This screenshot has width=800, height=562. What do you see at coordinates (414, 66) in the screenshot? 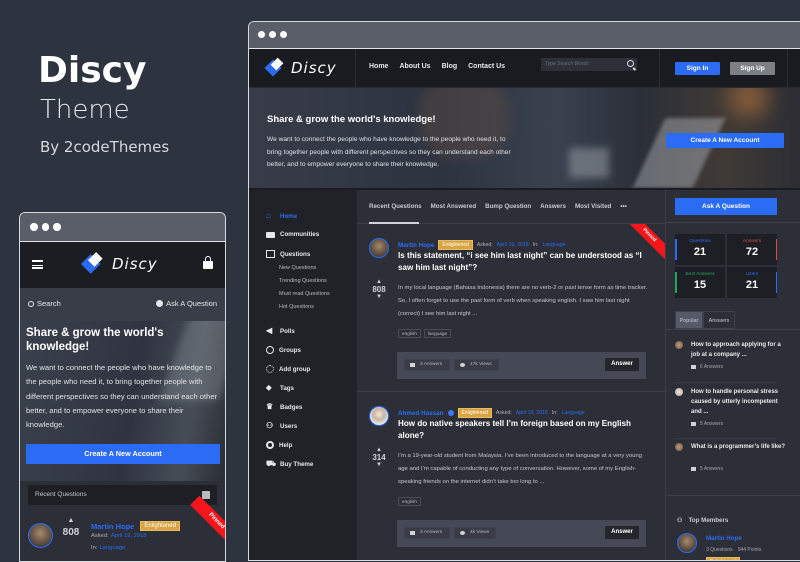
I see `menu-about-us: About Us` at bounding box center [414, 66].